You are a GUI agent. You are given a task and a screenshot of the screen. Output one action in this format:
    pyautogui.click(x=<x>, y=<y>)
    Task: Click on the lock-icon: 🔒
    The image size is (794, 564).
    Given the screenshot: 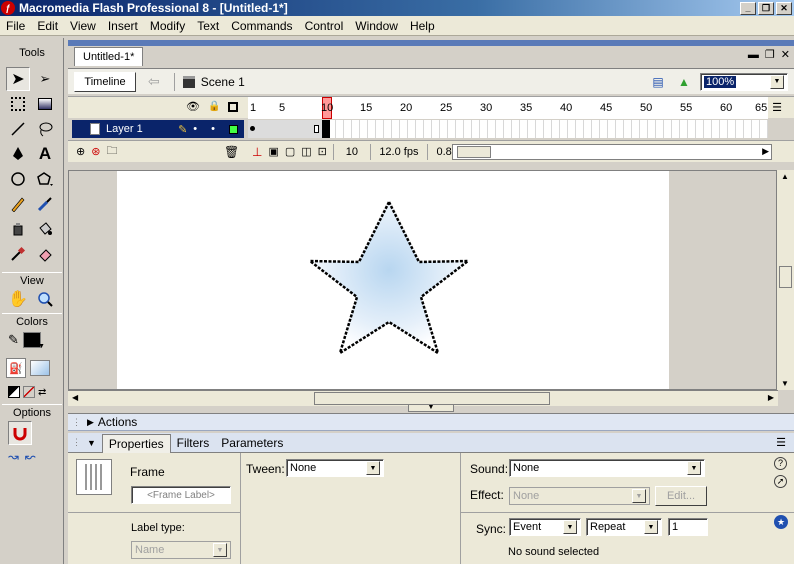 What is the action you would take?
    pyautogui.click(x=214, y=106)
    